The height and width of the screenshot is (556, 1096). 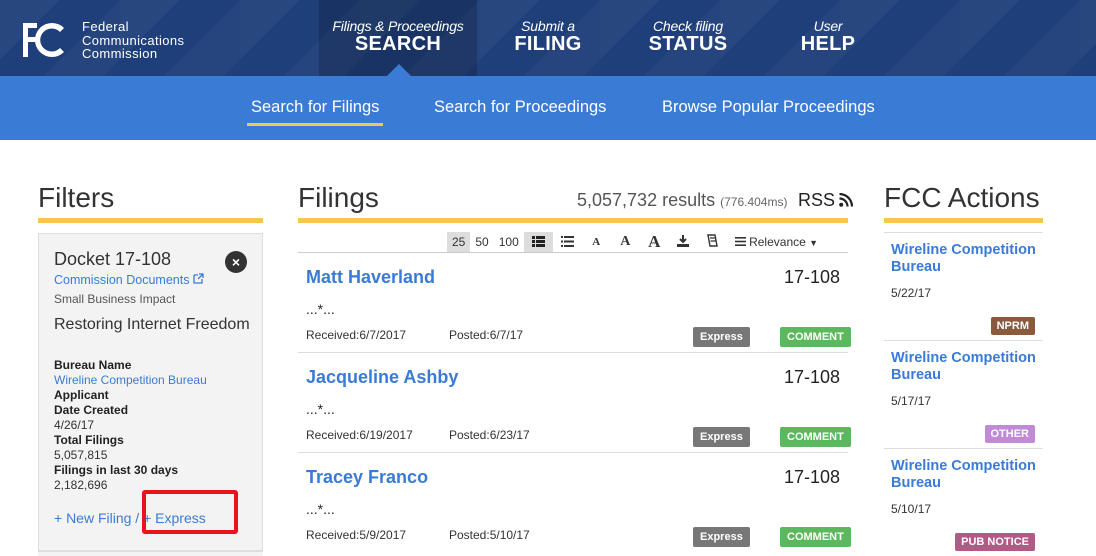 What do you see at coordinates (43, 40) in the screenshot?
I see `fcc-logo-icon` at bounding box center [43, 40].